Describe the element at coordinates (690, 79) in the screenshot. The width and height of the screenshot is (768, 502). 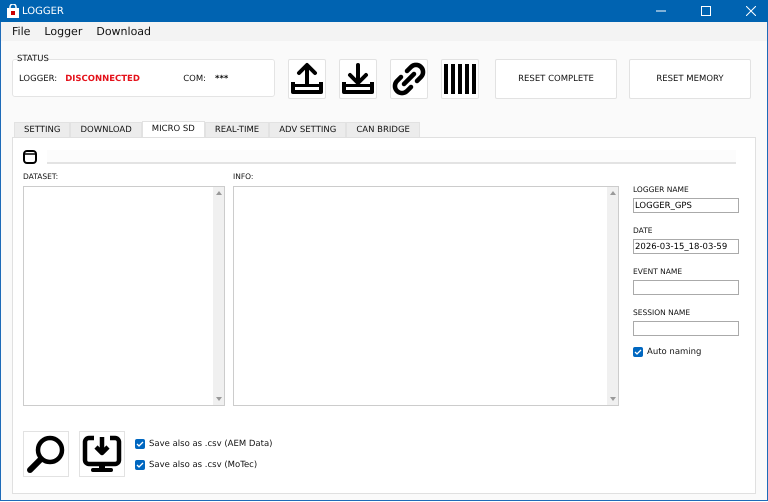
I see `action-button: RESET MEMORY` at that location.